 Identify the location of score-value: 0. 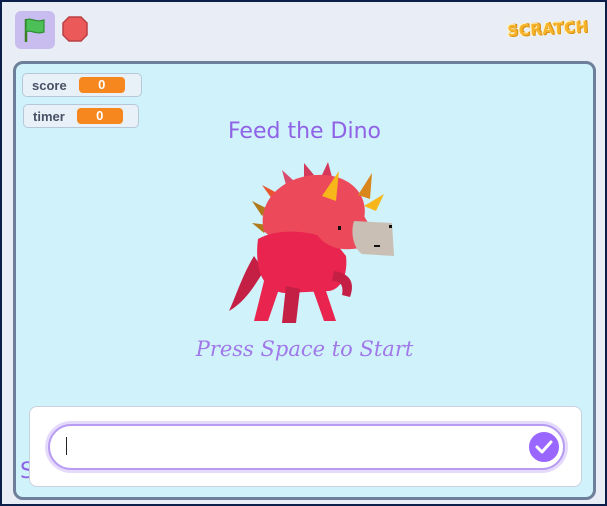
(101, 85).